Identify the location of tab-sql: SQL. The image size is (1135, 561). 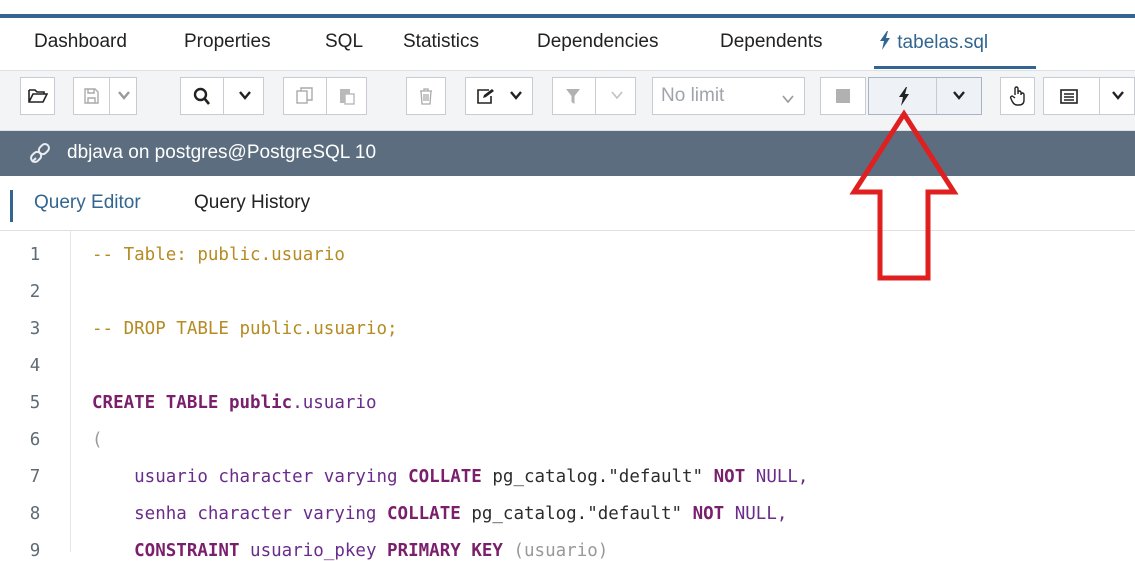
(344, 42).